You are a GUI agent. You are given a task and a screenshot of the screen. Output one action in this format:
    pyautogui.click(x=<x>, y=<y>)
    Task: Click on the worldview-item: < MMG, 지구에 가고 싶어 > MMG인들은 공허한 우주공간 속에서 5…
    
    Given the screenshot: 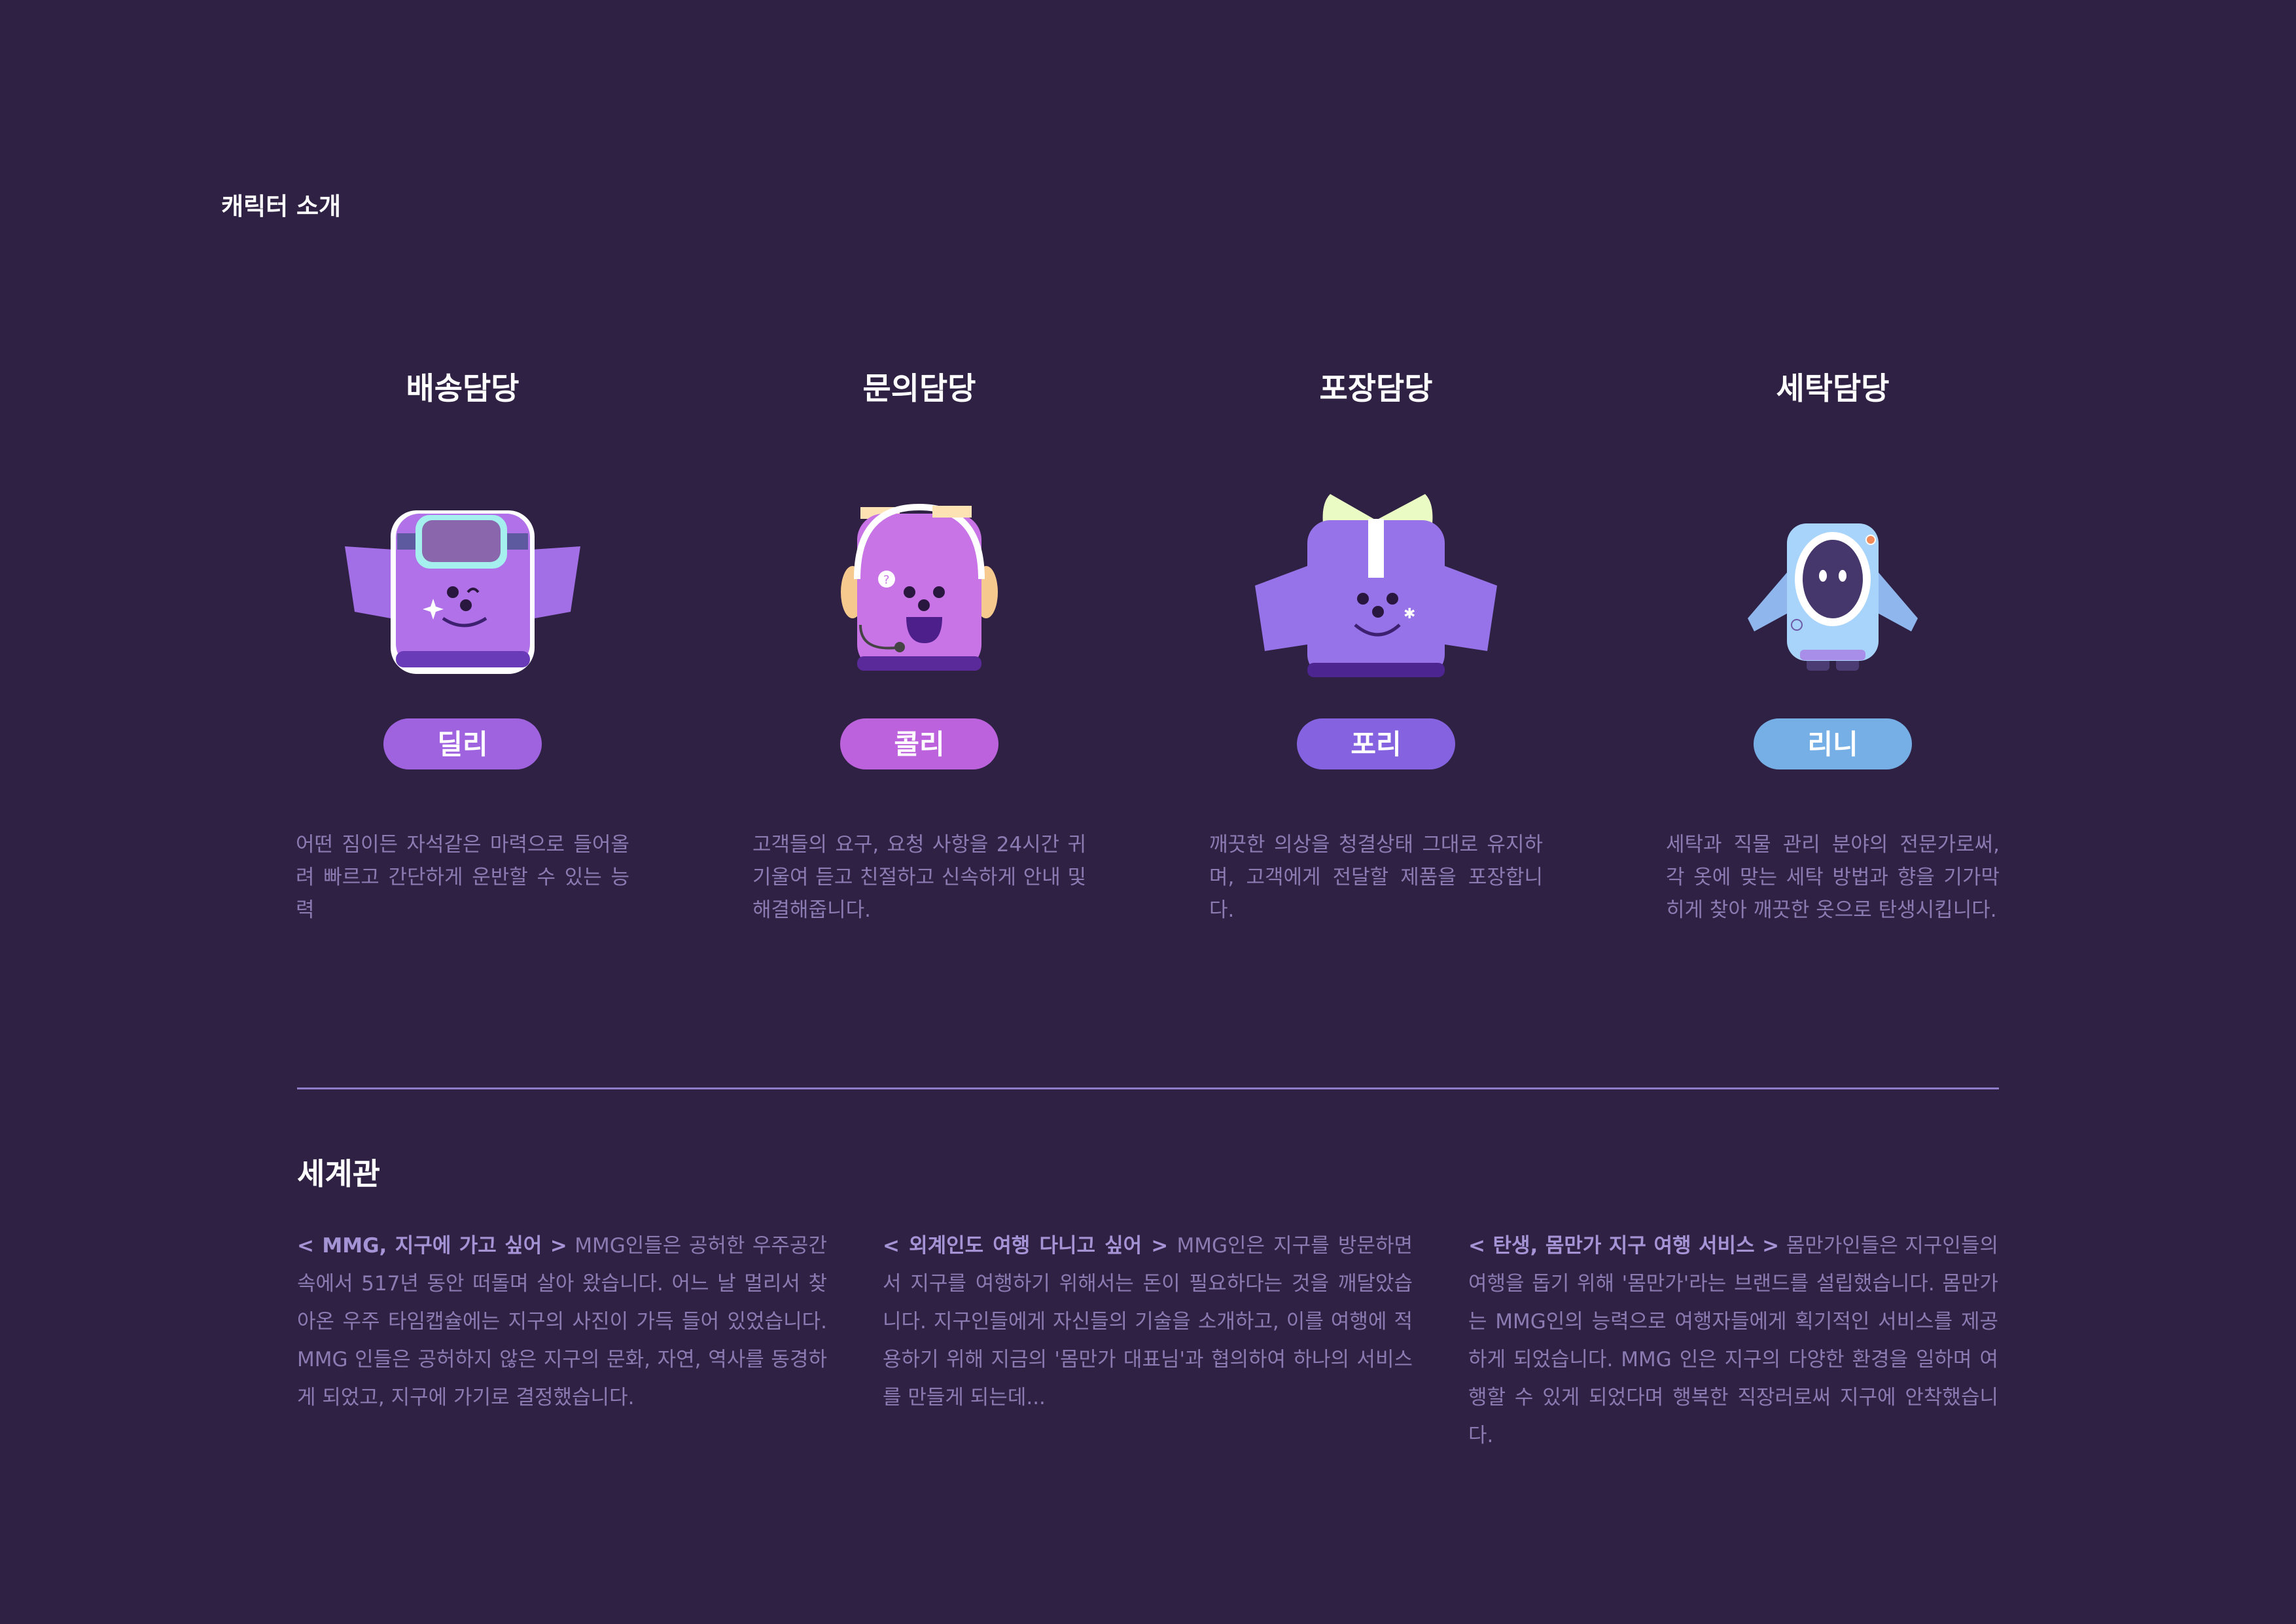 What is the action you would take?
    pyautogui.click(x=562, y=1322)
    